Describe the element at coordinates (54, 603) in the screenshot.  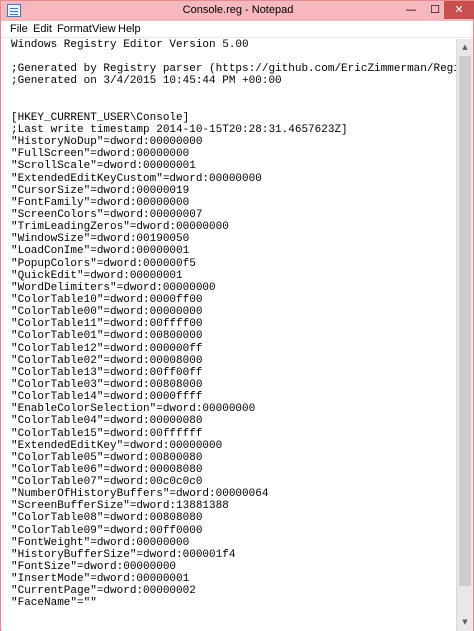
I see `text-line: "FaceName"=""` at that location.